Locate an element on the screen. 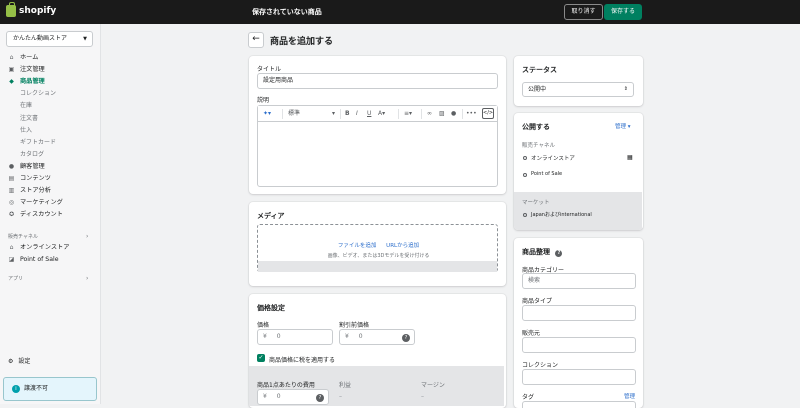 This screenshot has height=408, width=800. title-input: 設定用商品 is located at coordinates (377, 81).